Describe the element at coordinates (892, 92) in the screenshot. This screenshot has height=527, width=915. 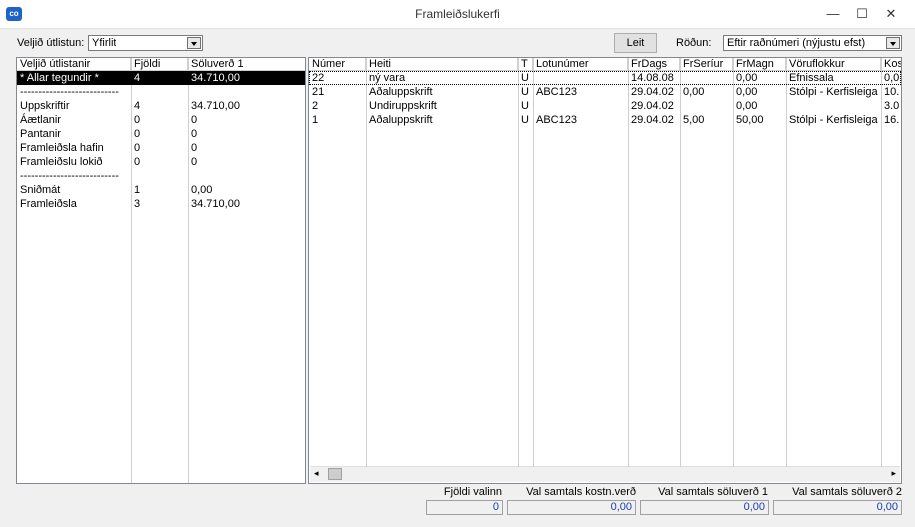
I see `table-cell: 10.` at that location.